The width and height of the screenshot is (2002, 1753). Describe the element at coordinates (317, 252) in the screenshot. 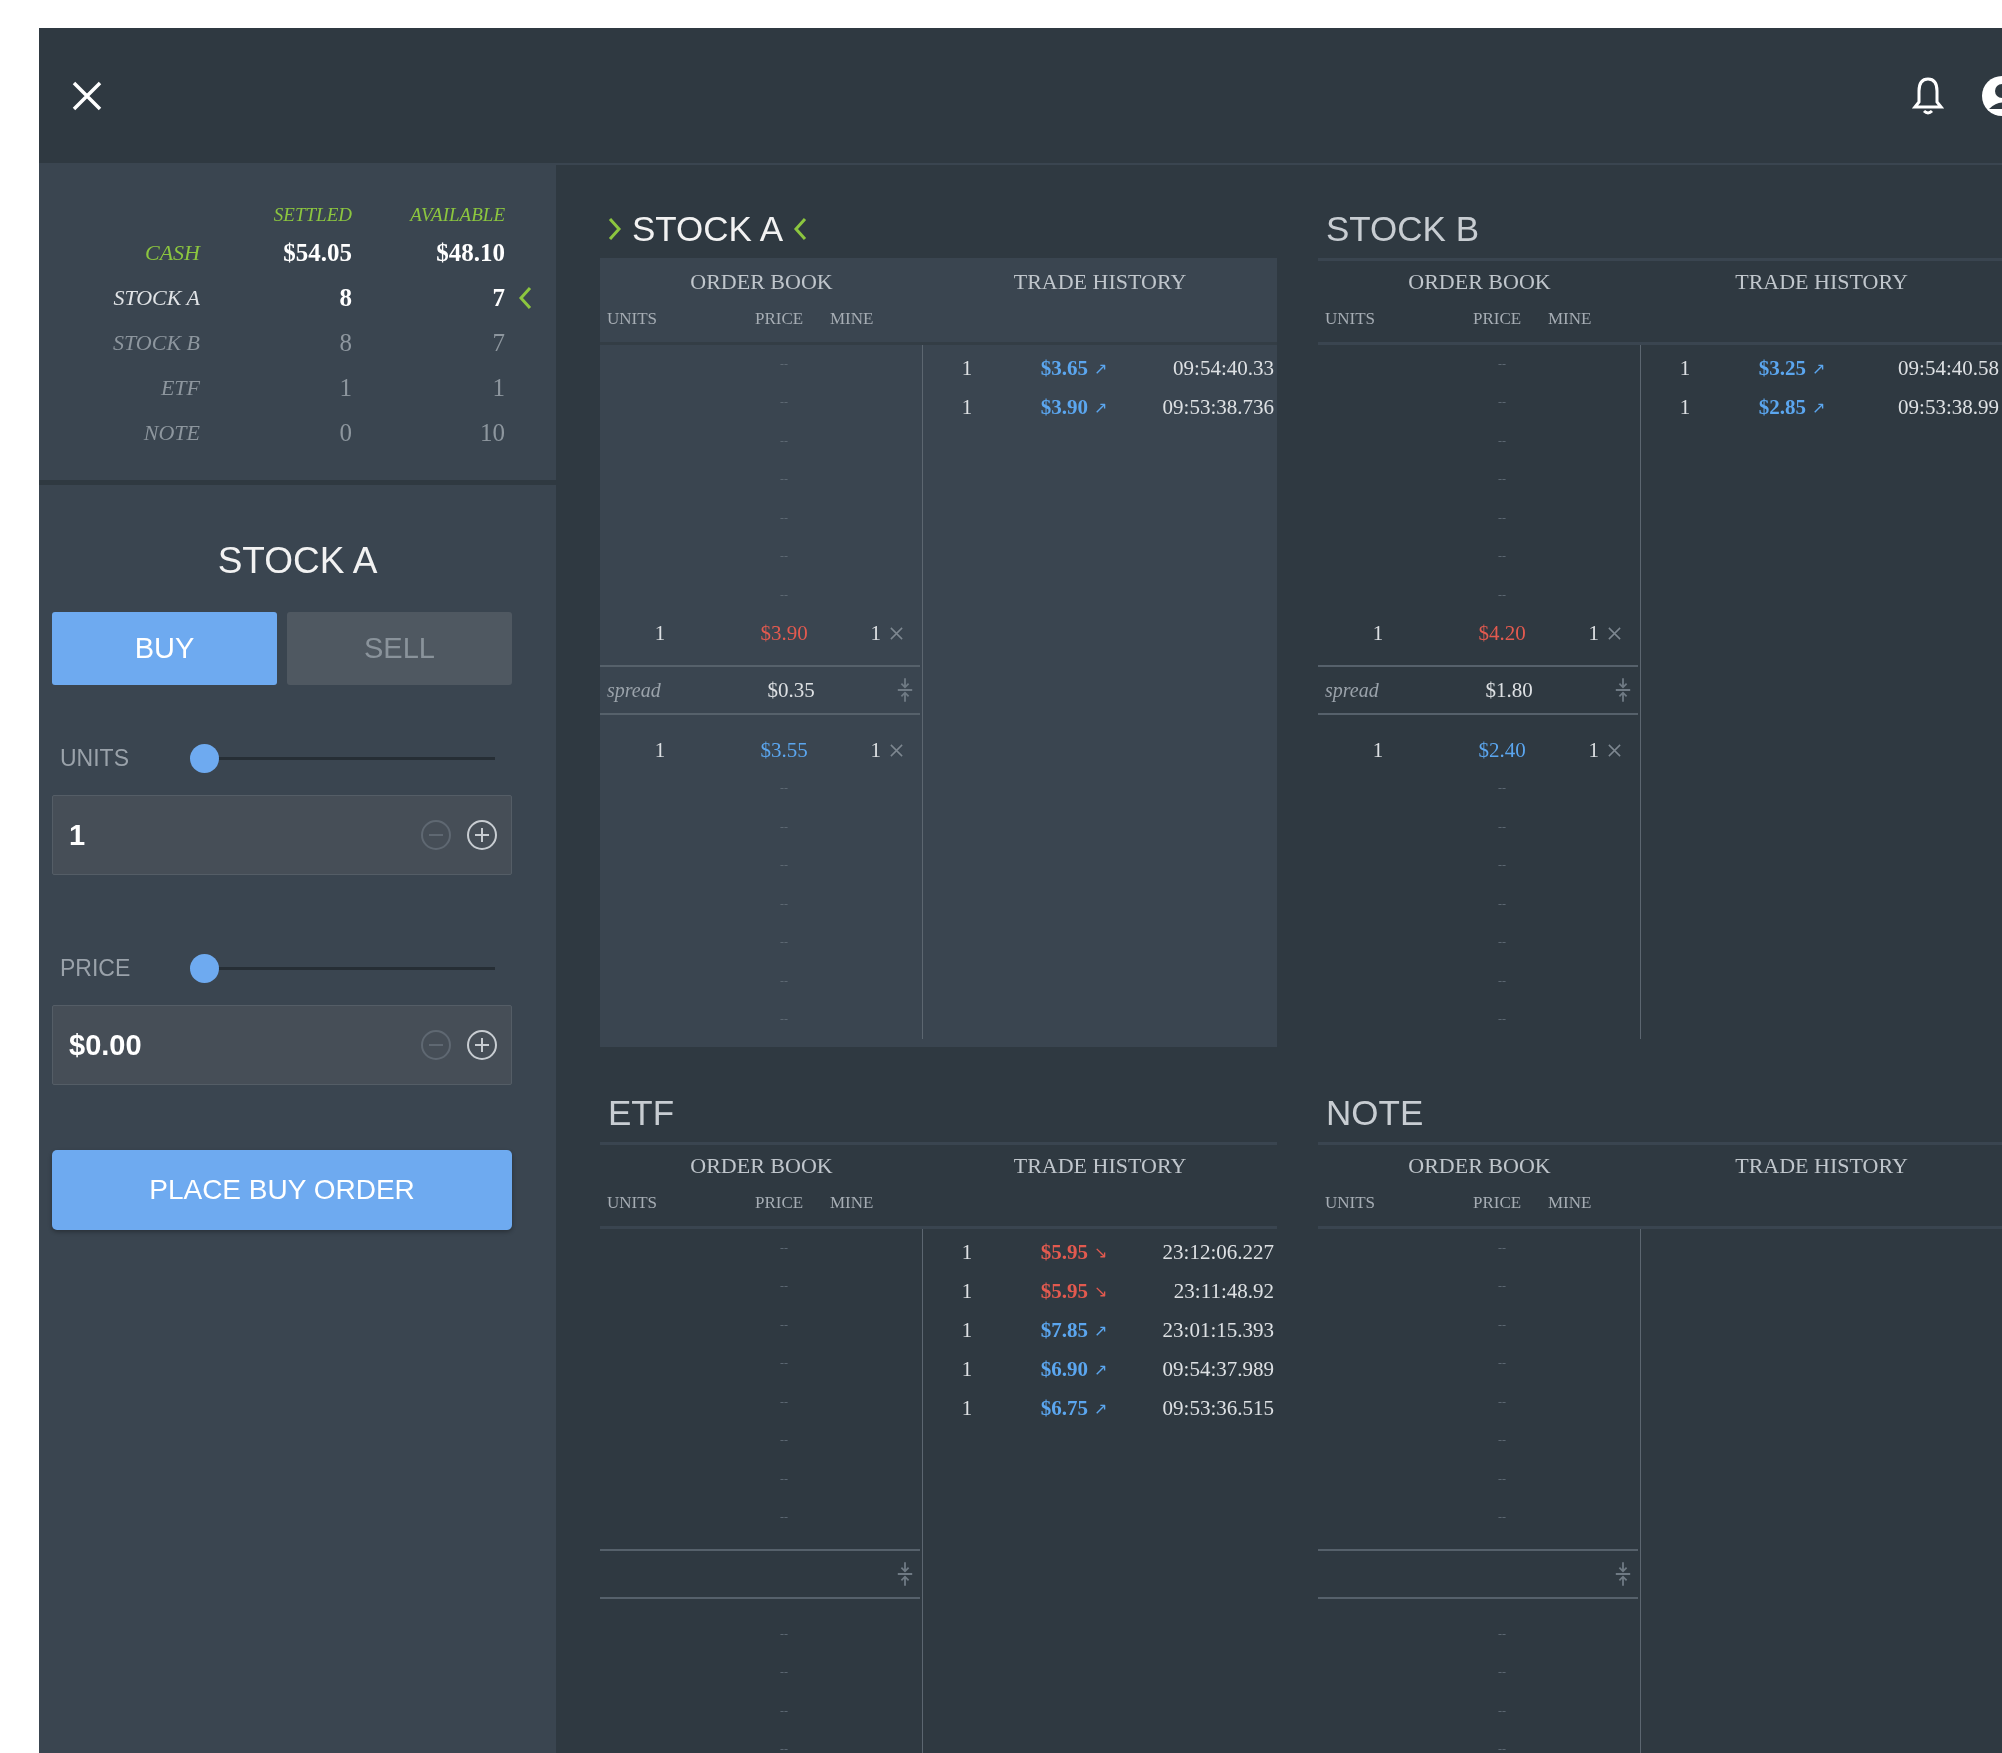

I see `holding-value: $54.05` at that location.